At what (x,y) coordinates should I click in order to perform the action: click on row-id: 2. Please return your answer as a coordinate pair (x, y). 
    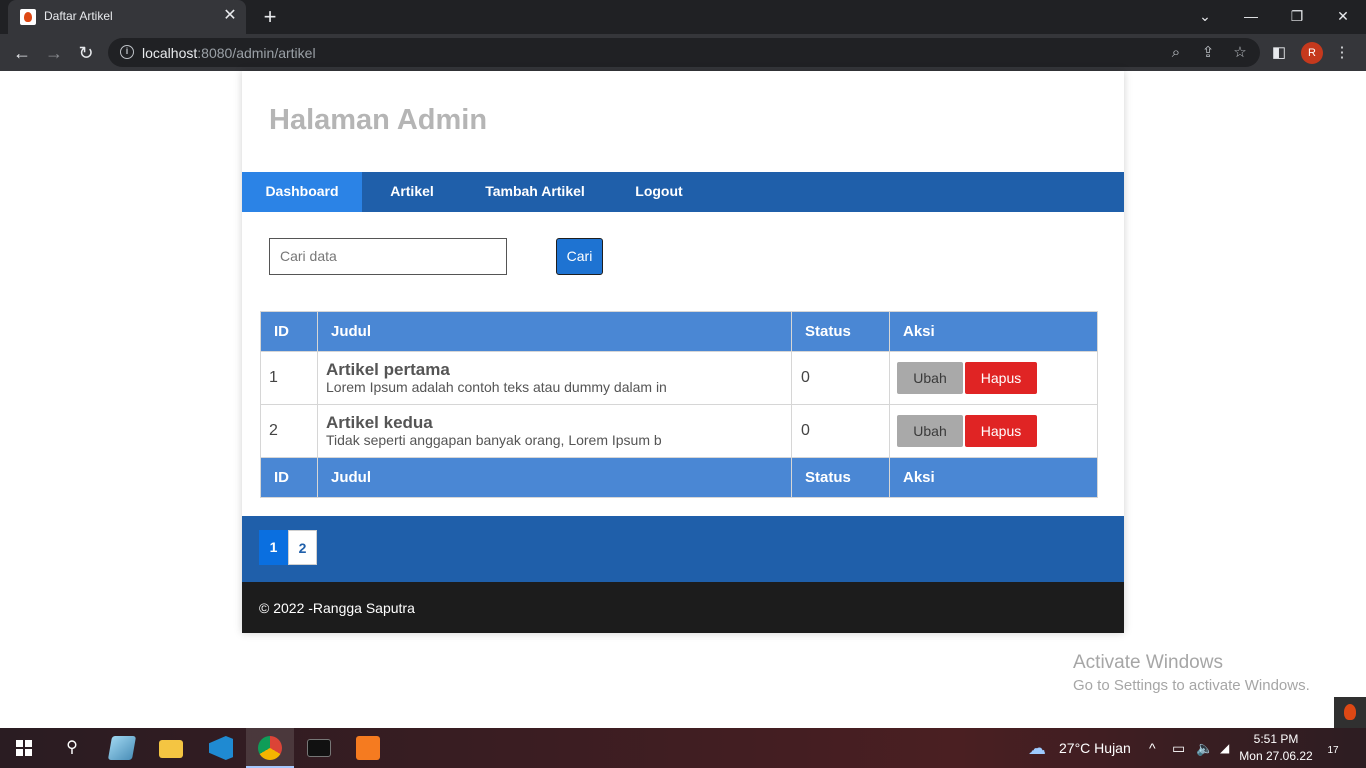
    Looking at the image, I should click on (289, 431).